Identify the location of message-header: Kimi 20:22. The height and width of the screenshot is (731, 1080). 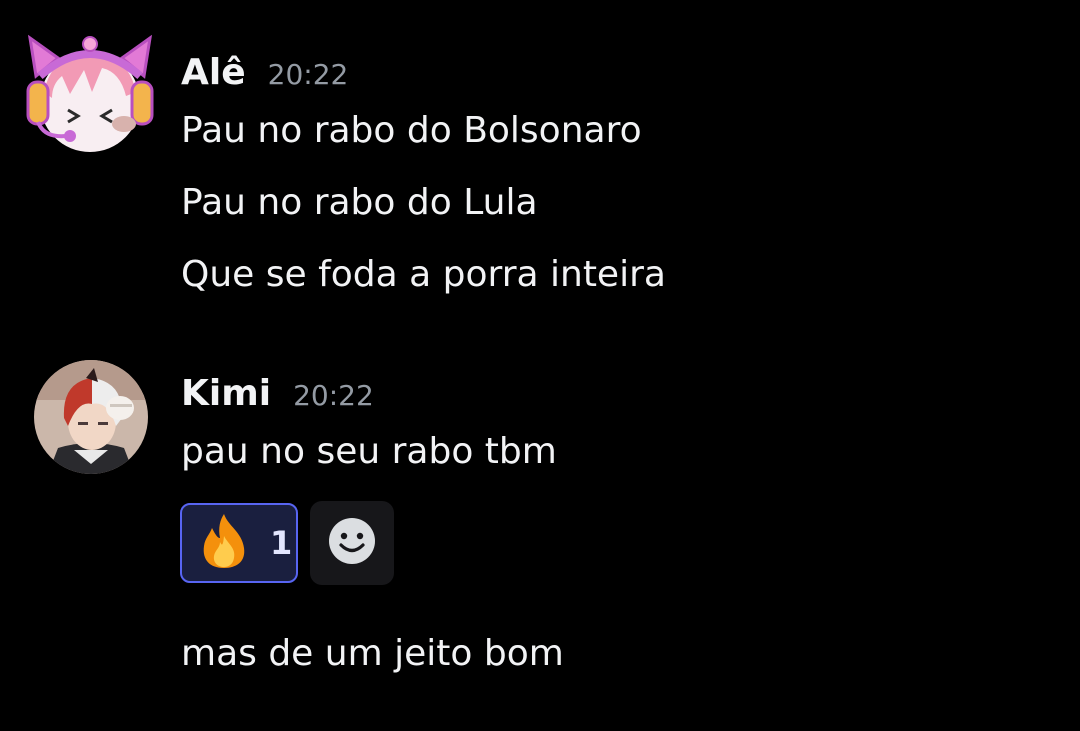
(277, 393).